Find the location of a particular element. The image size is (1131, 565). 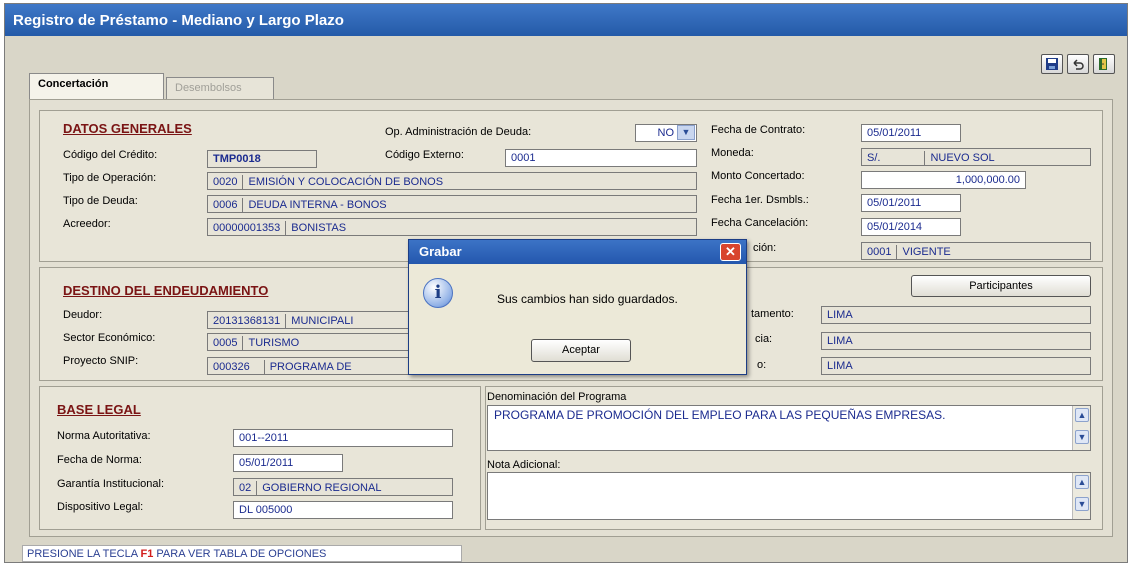

sector-desc: TURISMO is located at coordinates (274, 342).